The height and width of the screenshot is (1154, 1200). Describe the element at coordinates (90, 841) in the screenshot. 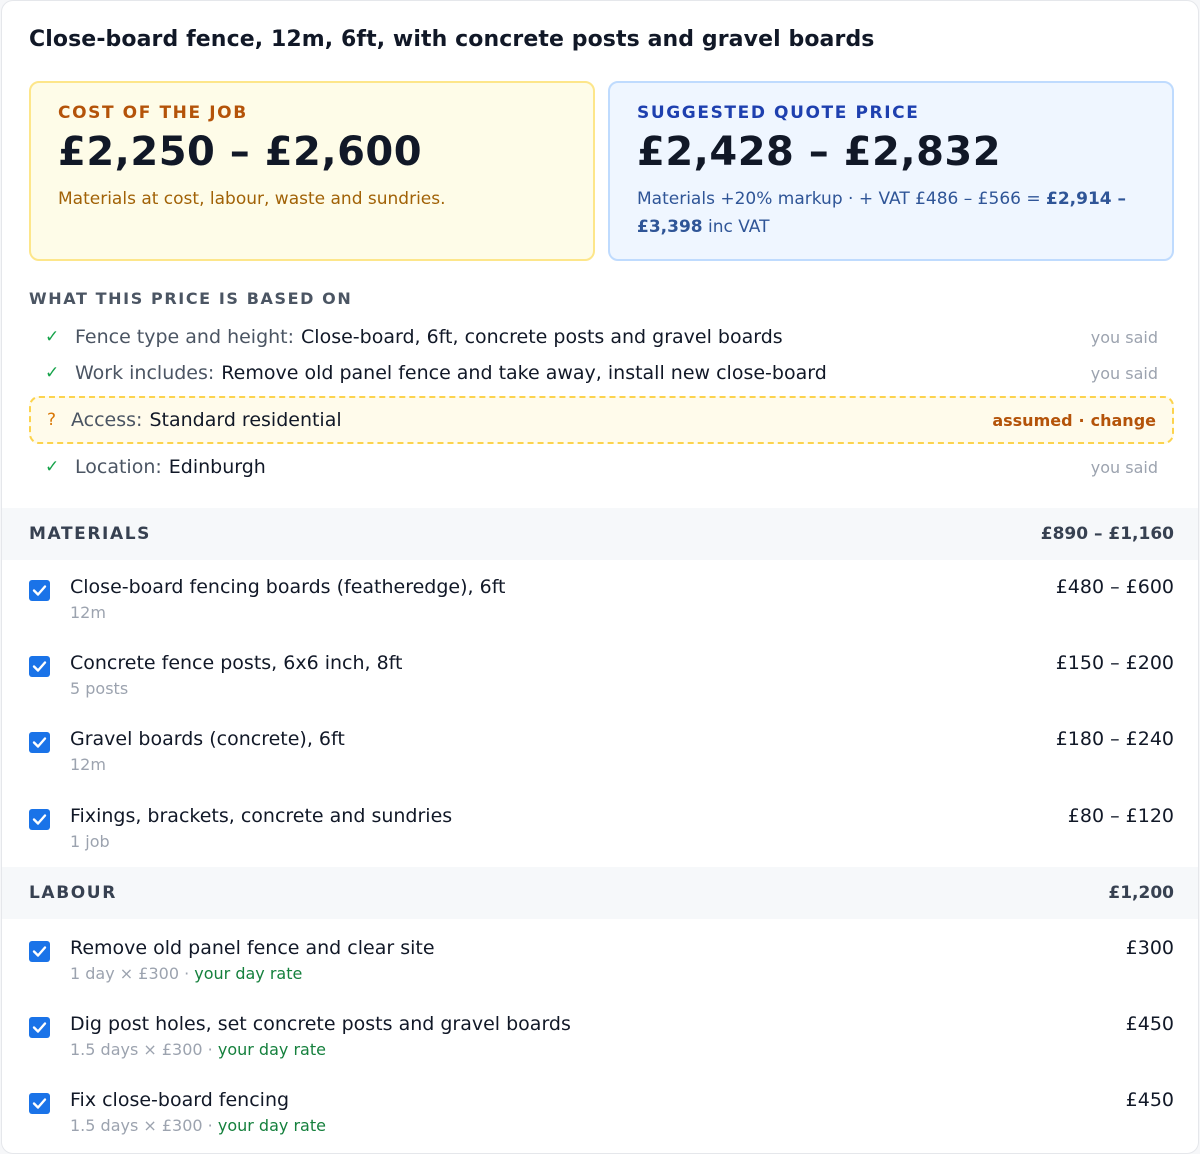

I see `item-quantity: 1 job` at that location.